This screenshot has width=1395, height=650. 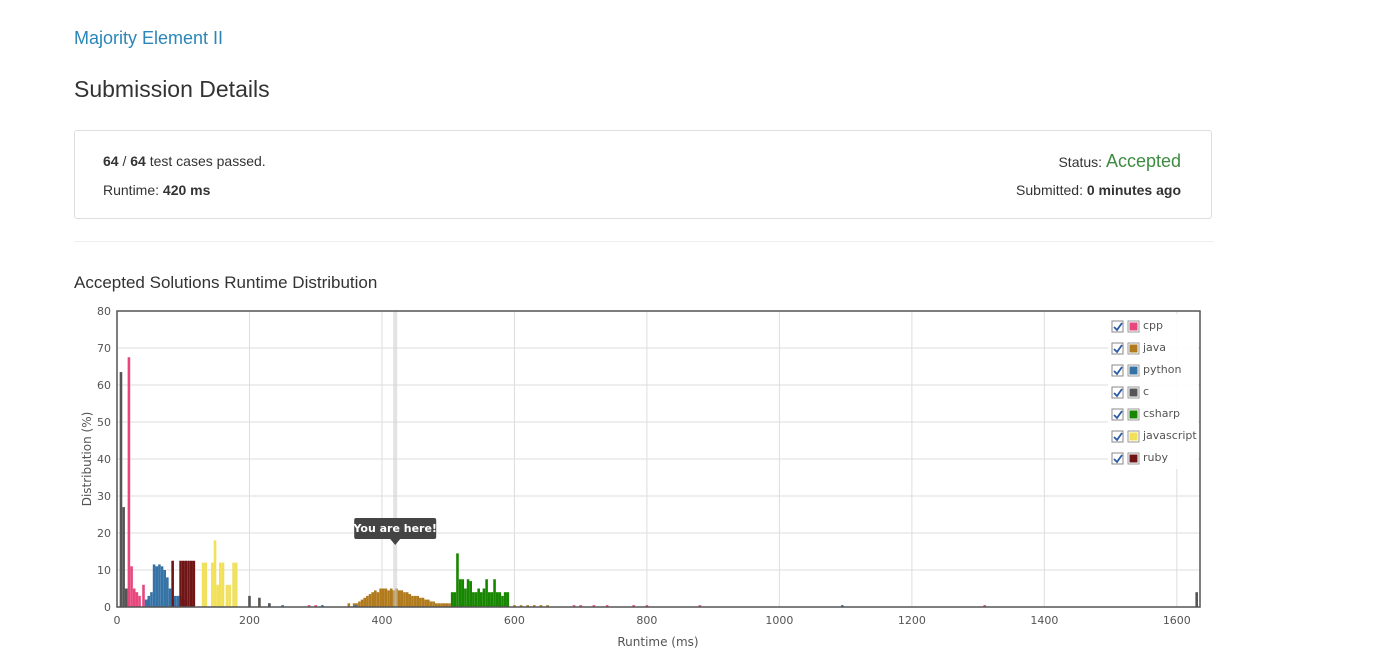 What do you see at coordinates (1082, 162) in the screenshot?
I see `status-label: Status:` at bounding box center [1082, 162].